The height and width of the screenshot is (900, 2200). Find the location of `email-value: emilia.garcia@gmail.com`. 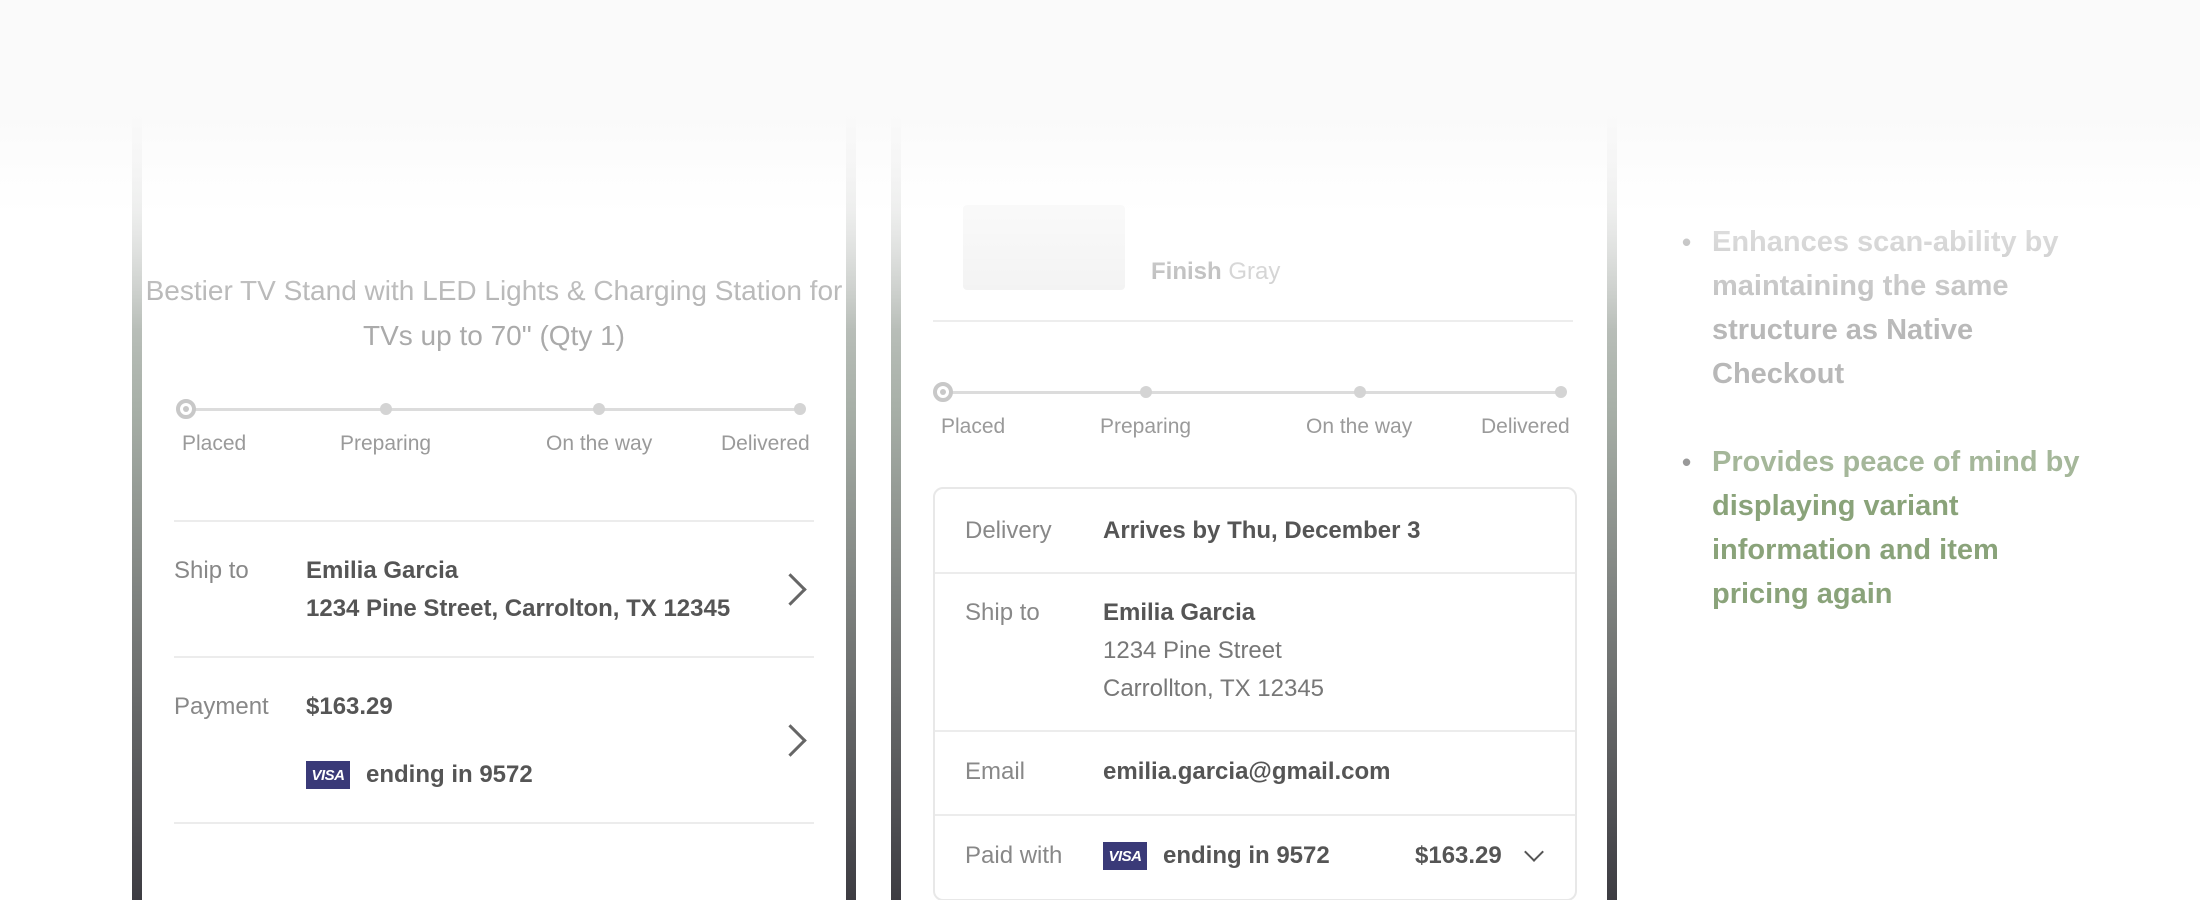

email-value: emilia.garcia@gmail.com is located at coordinates (1247, 771).